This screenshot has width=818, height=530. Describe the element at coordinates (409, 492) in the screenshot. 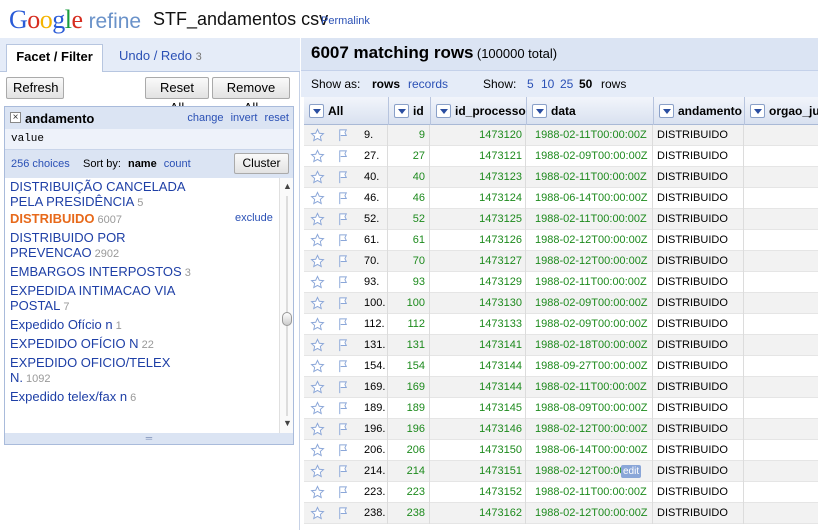

I see `cell-id: 223` at that location.